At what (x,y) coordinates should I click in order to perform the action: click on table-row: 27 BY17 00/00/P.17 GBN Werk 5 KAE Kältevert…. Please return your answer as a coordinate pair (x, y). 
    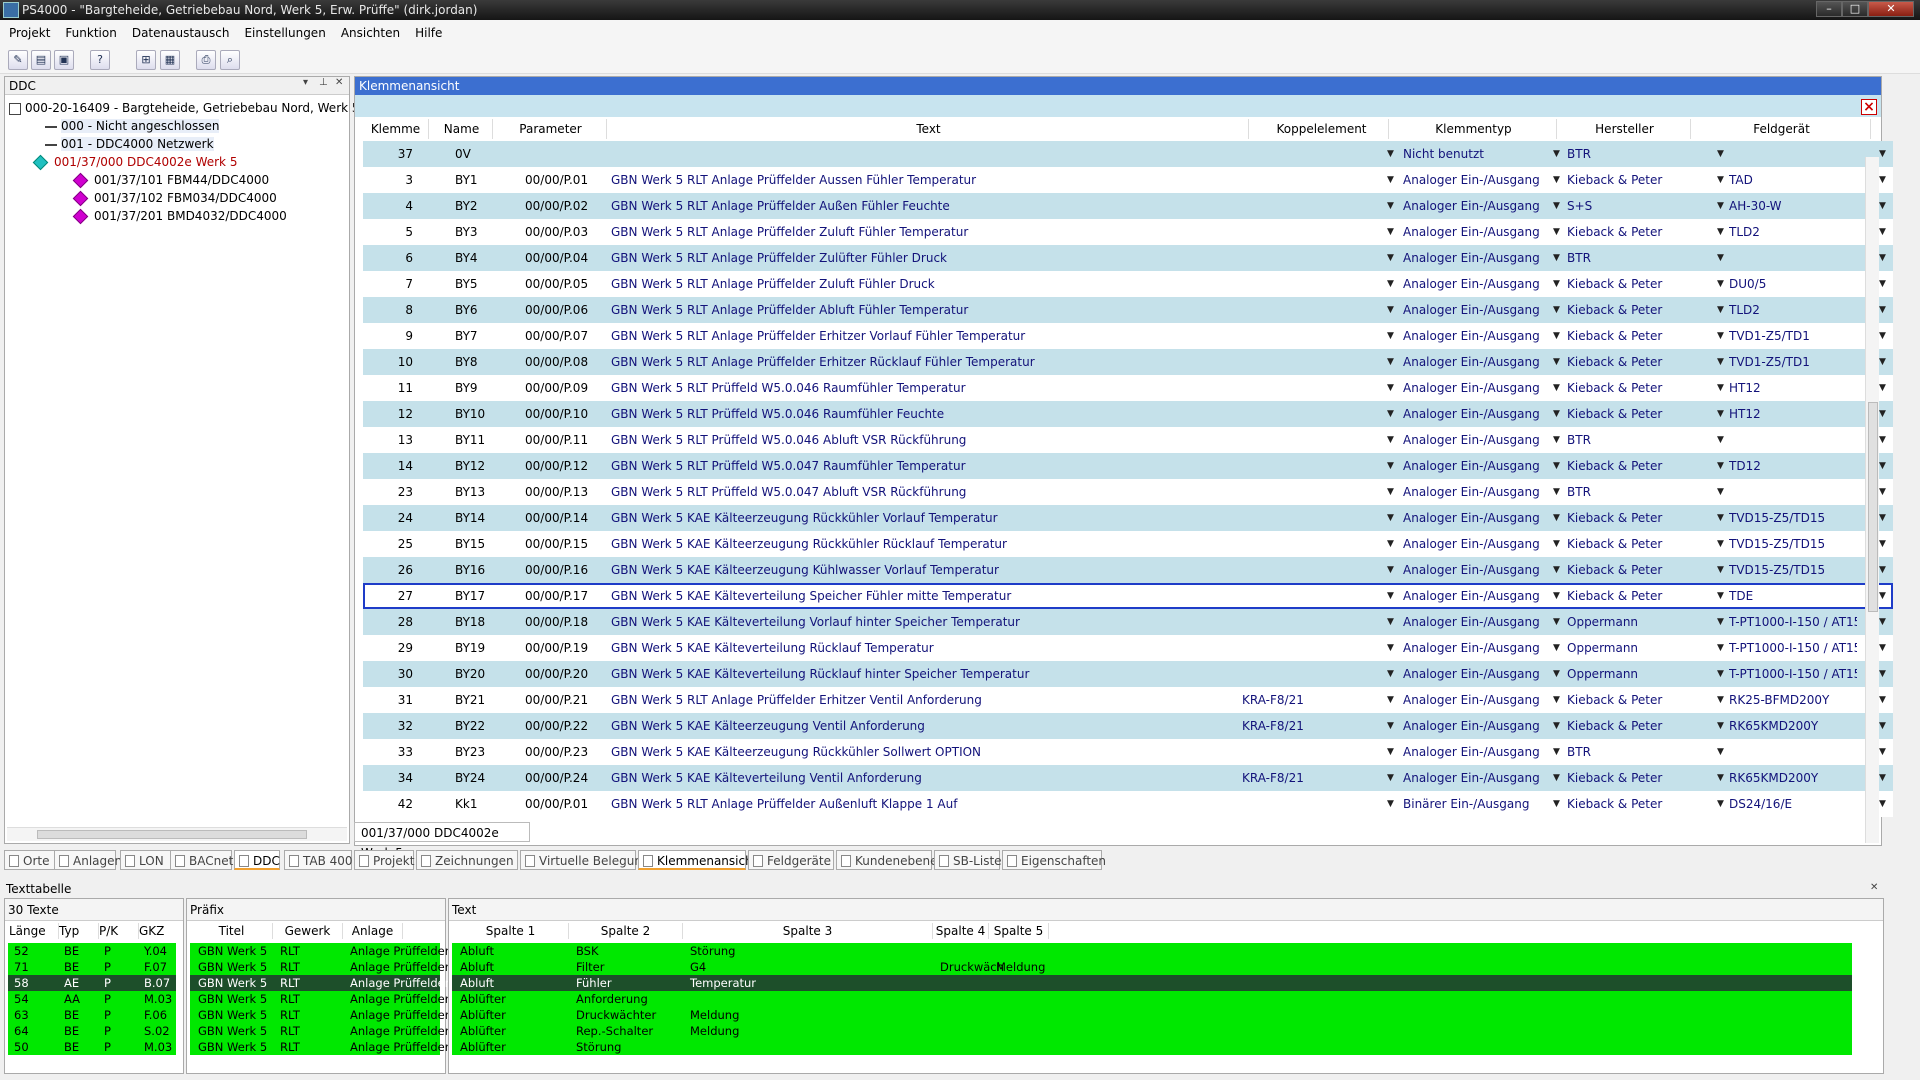
    Looking at the image, I should click on (1128, 596).